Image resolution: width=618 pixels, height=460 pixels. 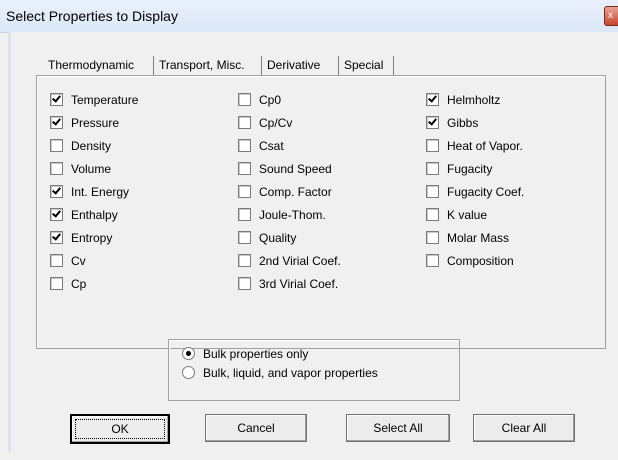 I want to click on tab-derivative: Derivative, so click(x=293, y=65).